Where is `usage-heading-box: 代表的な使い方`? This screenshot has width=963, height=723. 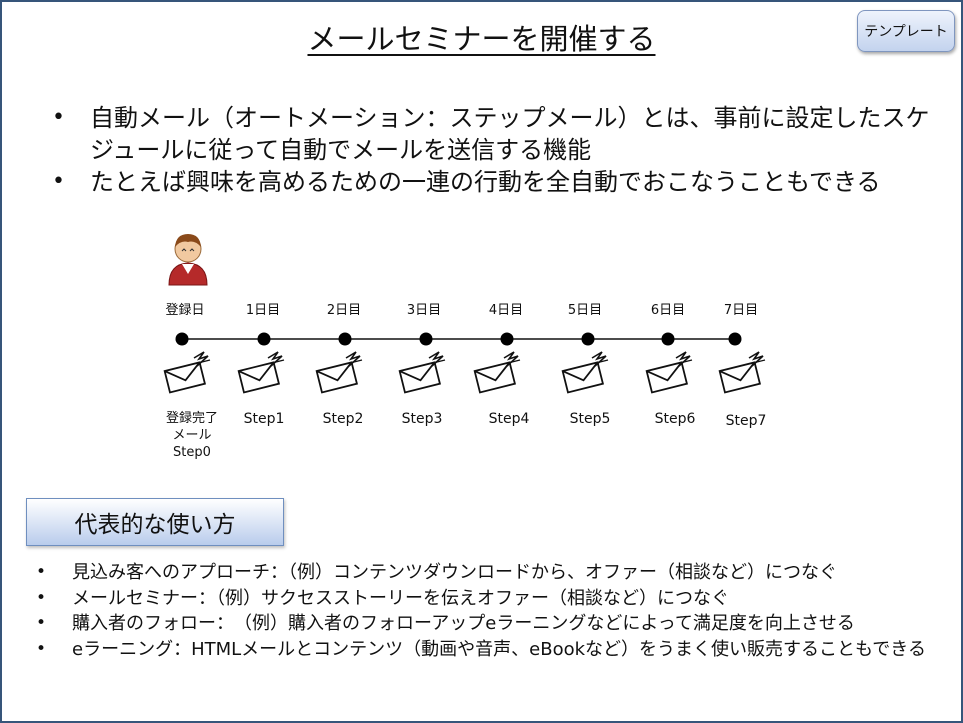 usage-heading-box: 代表的な使い方 is located at coordinates (155, 522).